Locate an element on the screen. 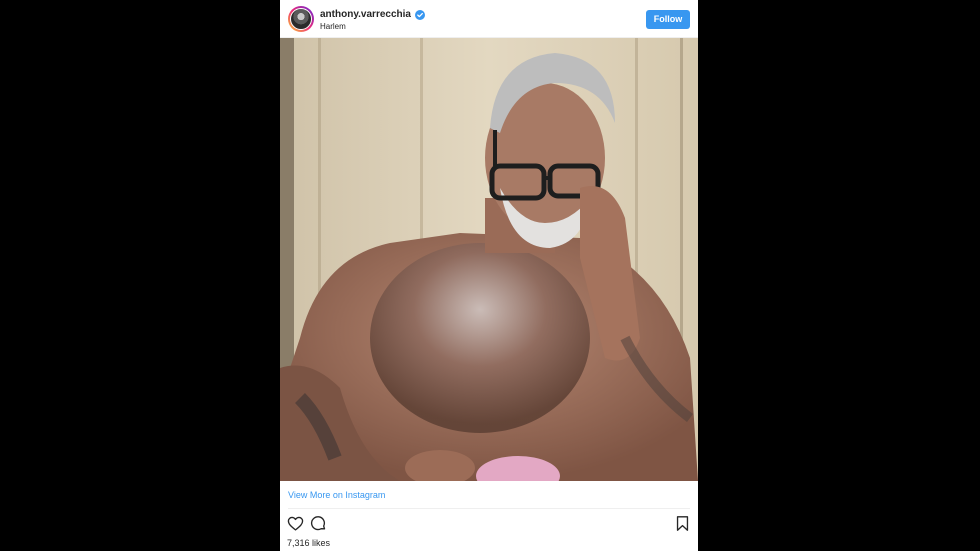 The image size is (980, 551). avatar is located at coordinates (301, 19).